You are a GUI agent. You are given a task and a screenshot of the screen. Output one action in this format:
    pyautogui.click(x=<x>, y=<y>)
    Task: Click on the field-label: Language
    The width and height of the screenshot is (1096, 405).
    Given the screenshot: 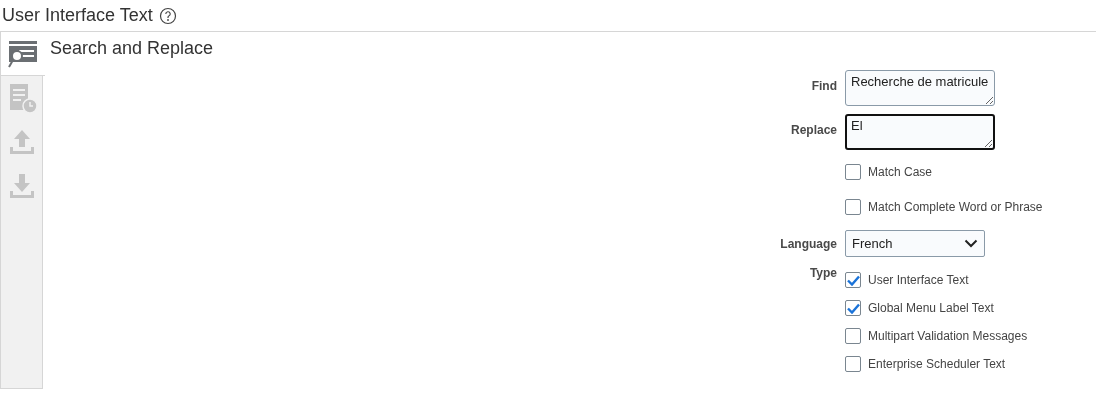 What is the action you would take?
    pyautogui.click(x=808, y=244)
    